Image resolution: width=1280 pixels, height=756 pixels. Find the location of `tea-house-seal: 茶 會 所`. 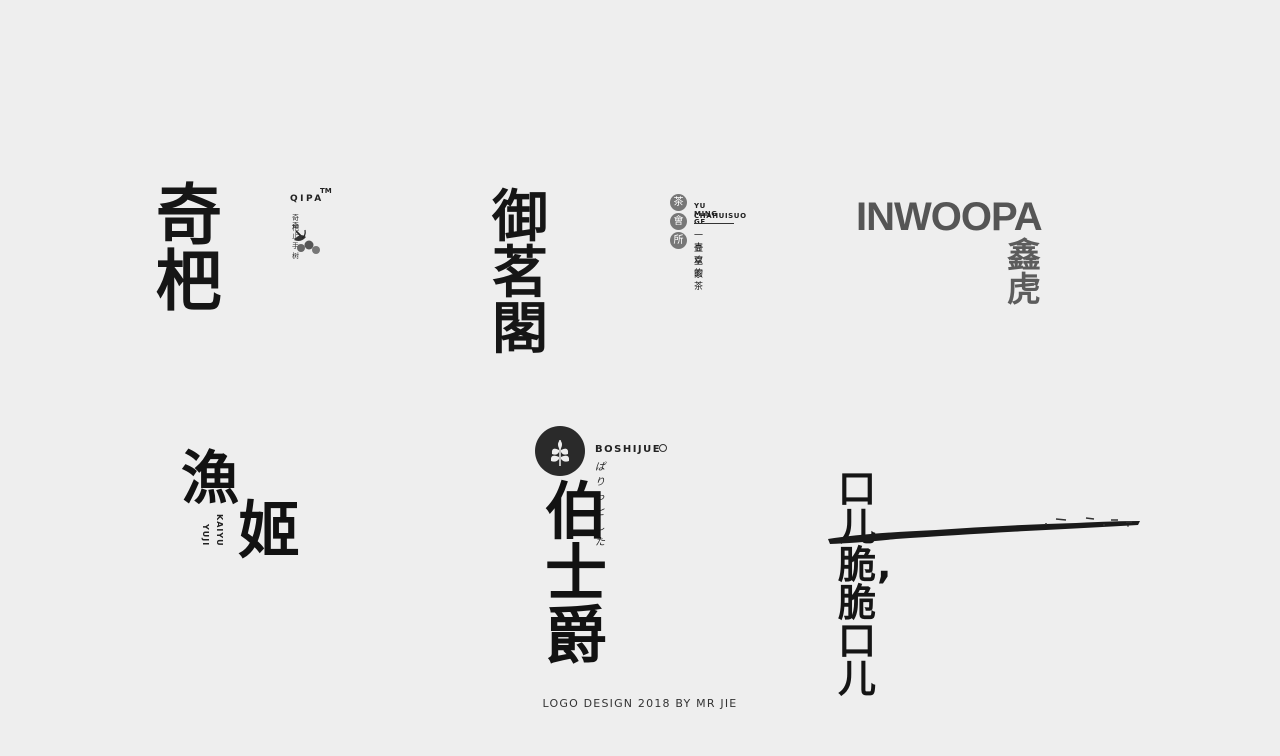

tea-house-seal: 茶 會 所 is located at coordinates (680, 222).